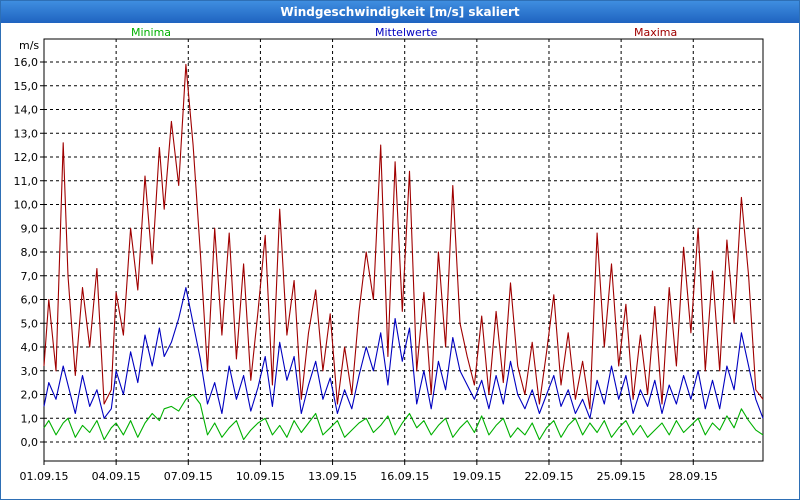 The height and width of the screenshot is (500, 800). Describe the element at coordinates (30, 418) in the screenshot. I see `y-tick-label: 1,0` at that location.